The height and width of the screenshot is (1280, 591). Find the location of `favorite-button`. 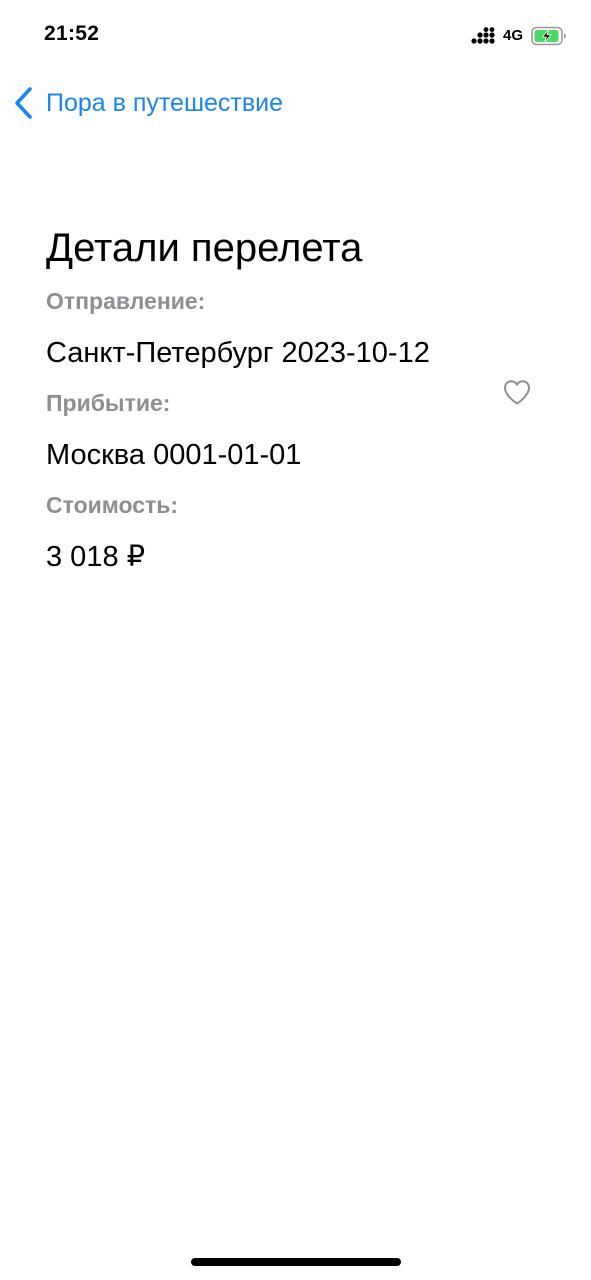

favorite-button is located at coordinates (517, 392).